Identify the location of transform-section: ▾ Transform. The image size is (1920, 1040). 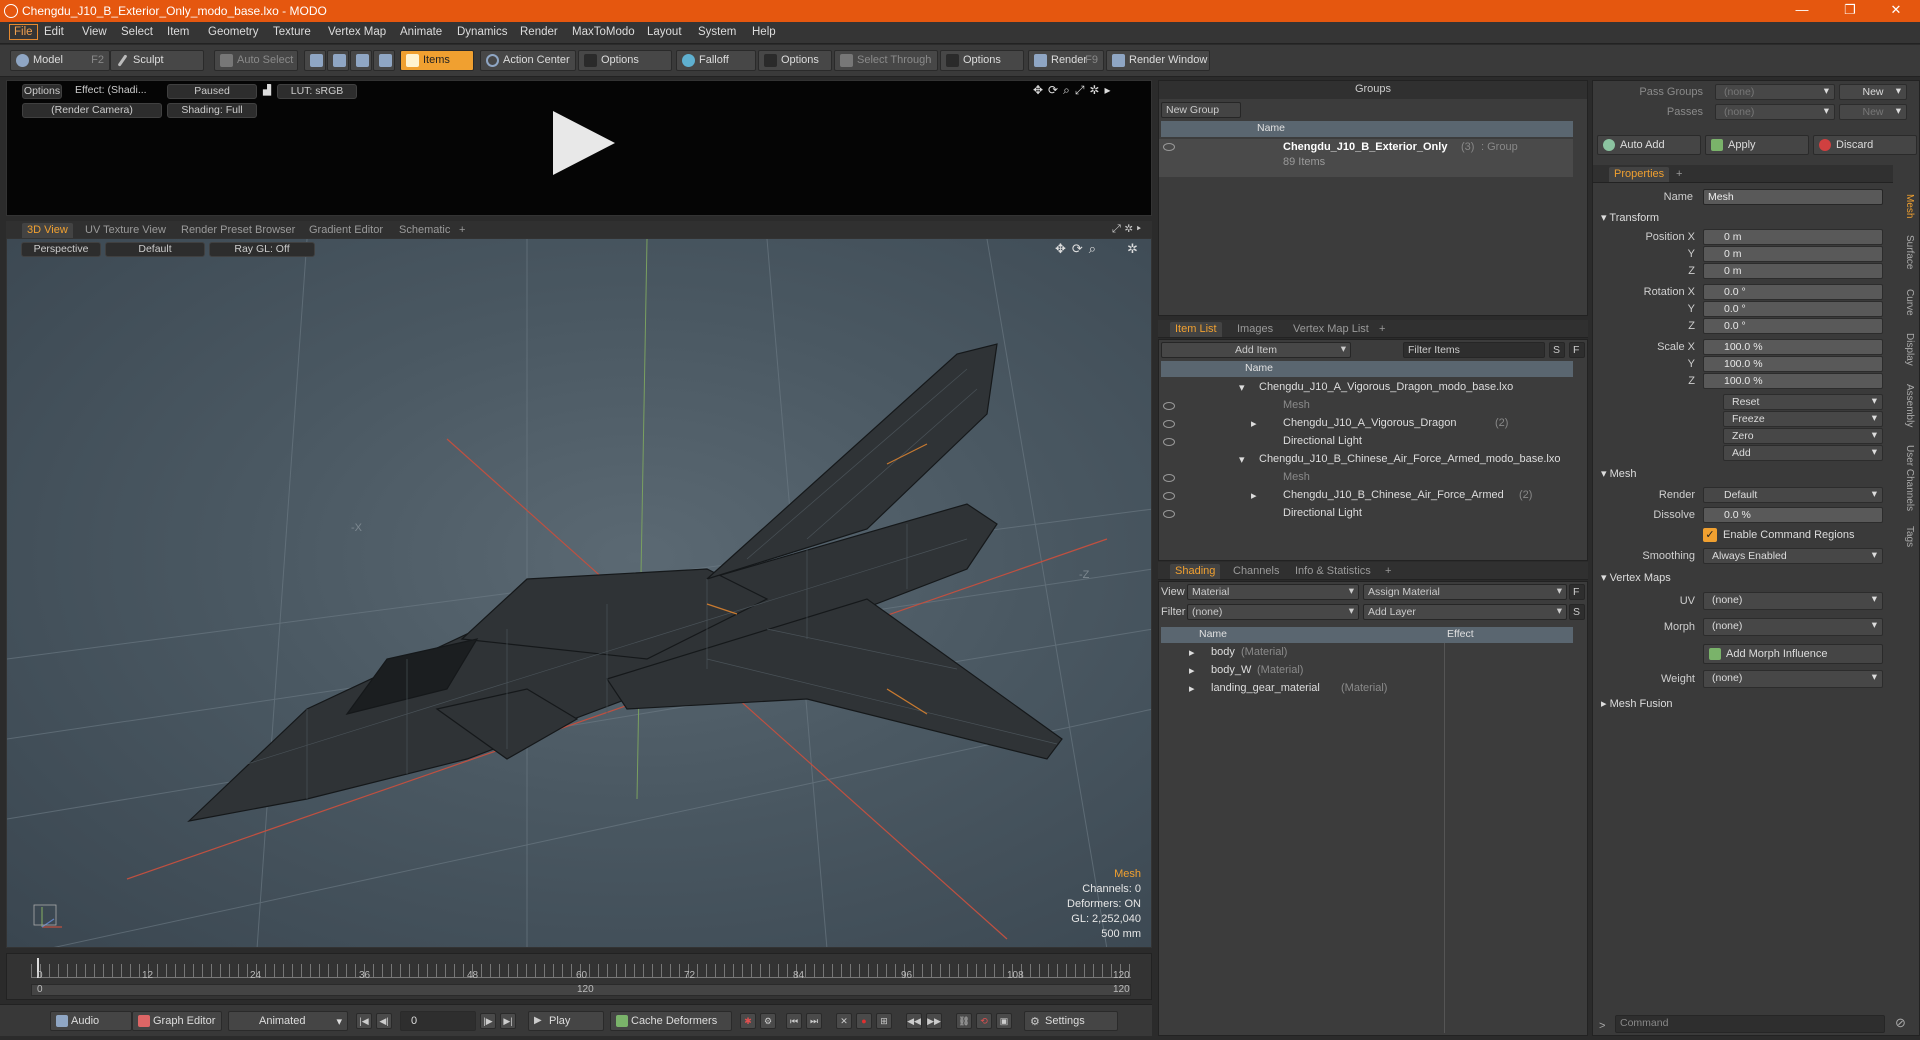
(1630, 217).